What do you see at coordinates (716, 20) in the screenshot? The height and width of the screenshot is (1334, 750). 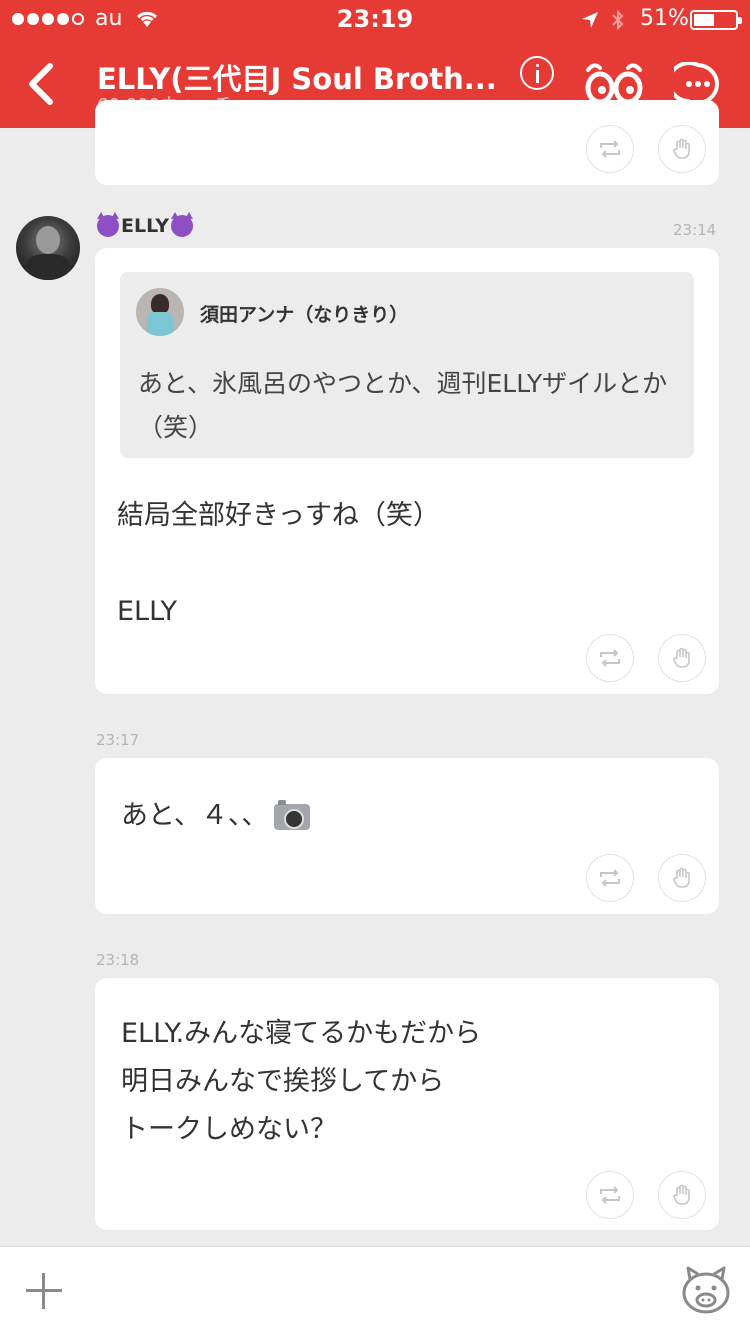 I see `battery-icon` at bounding box center [716, 20].